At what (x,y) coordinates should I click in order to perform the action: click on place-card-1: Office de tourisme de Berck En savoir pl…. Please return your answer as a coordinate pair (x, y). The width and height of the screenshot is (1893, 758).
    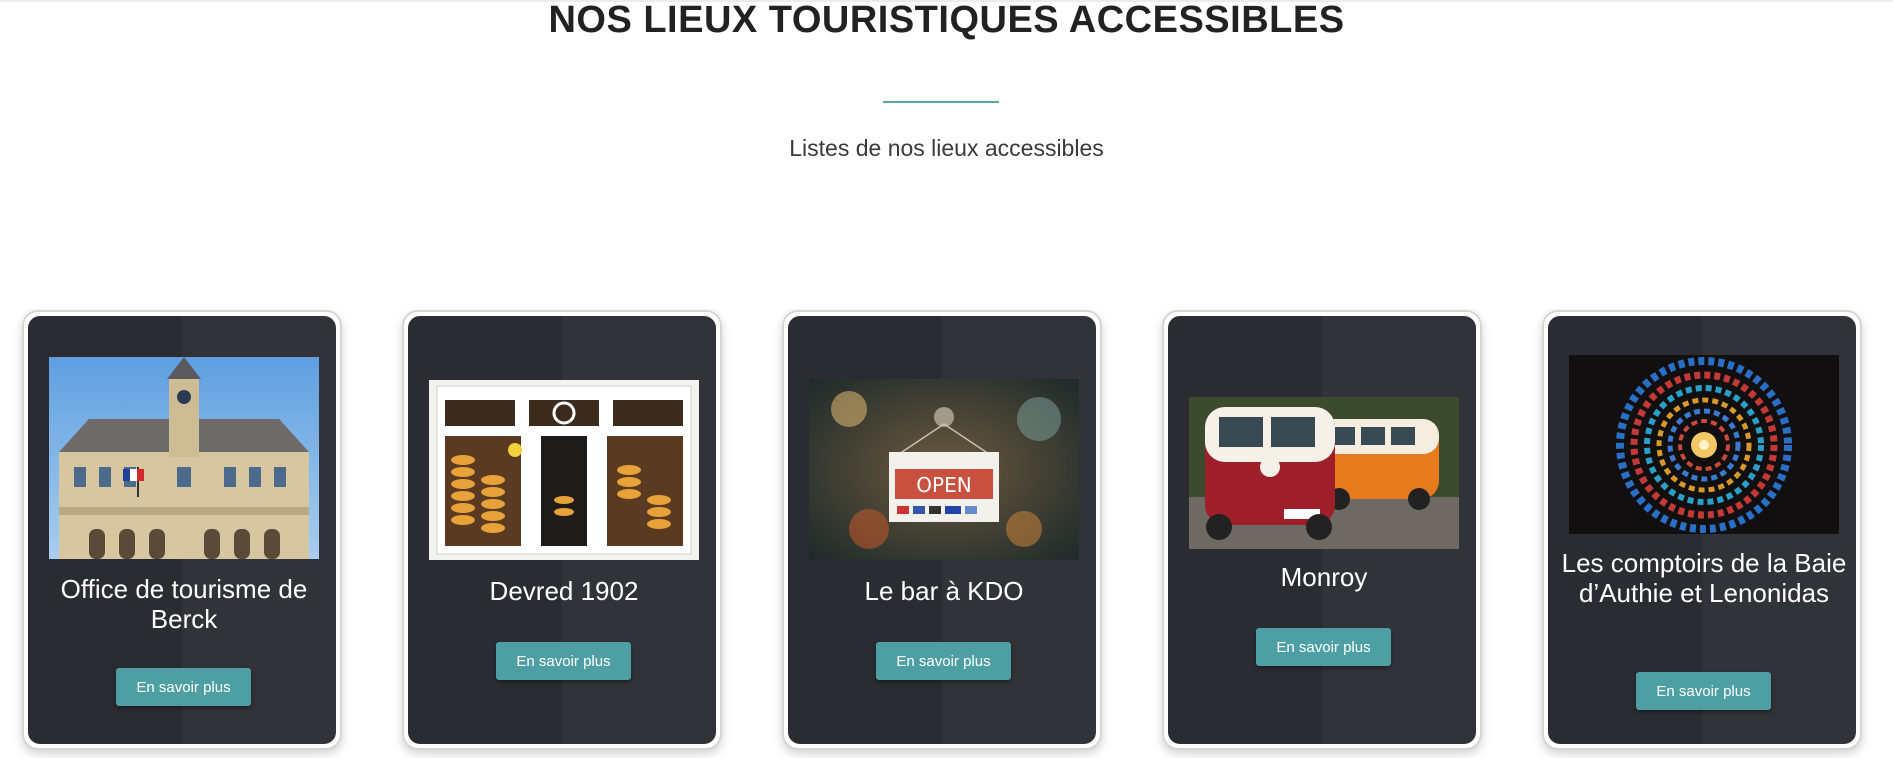
    Looking at the image, I should click on (182, 530).